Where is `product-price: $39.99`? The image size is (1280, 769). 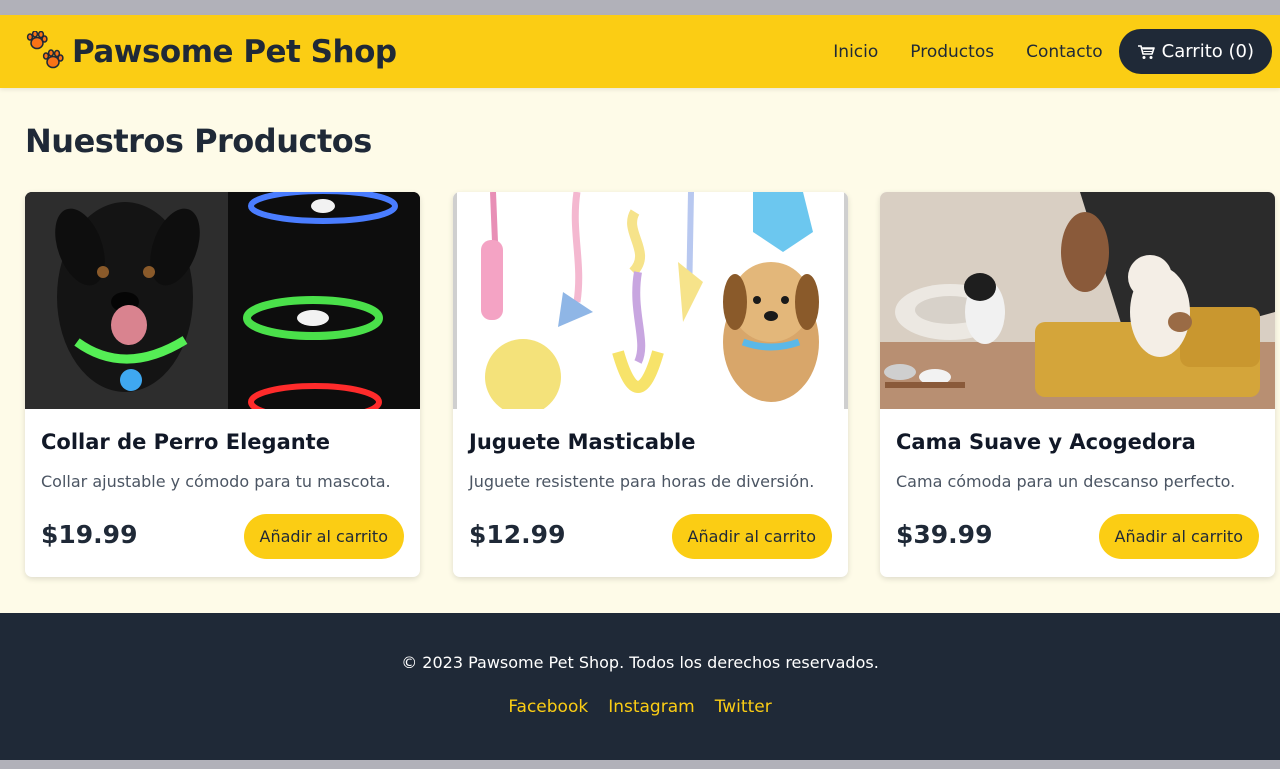 product-price: $39.99 is located at coordinates (944, 534).